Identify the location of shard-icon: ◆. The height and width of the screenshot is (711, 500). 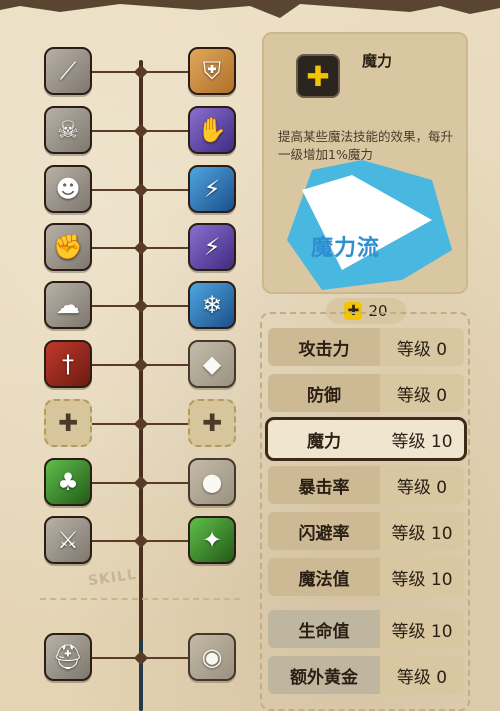
(212, 364).